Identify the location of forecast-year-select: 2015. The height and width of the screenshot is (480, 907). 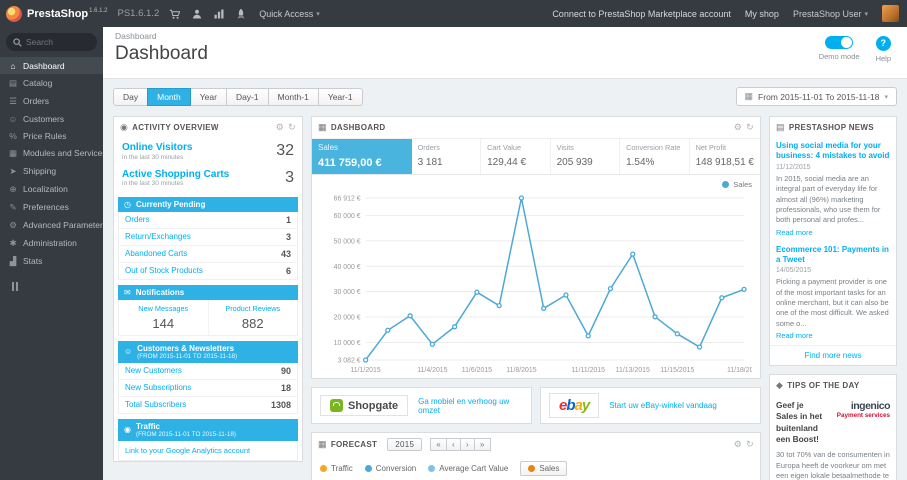
(405, 444).